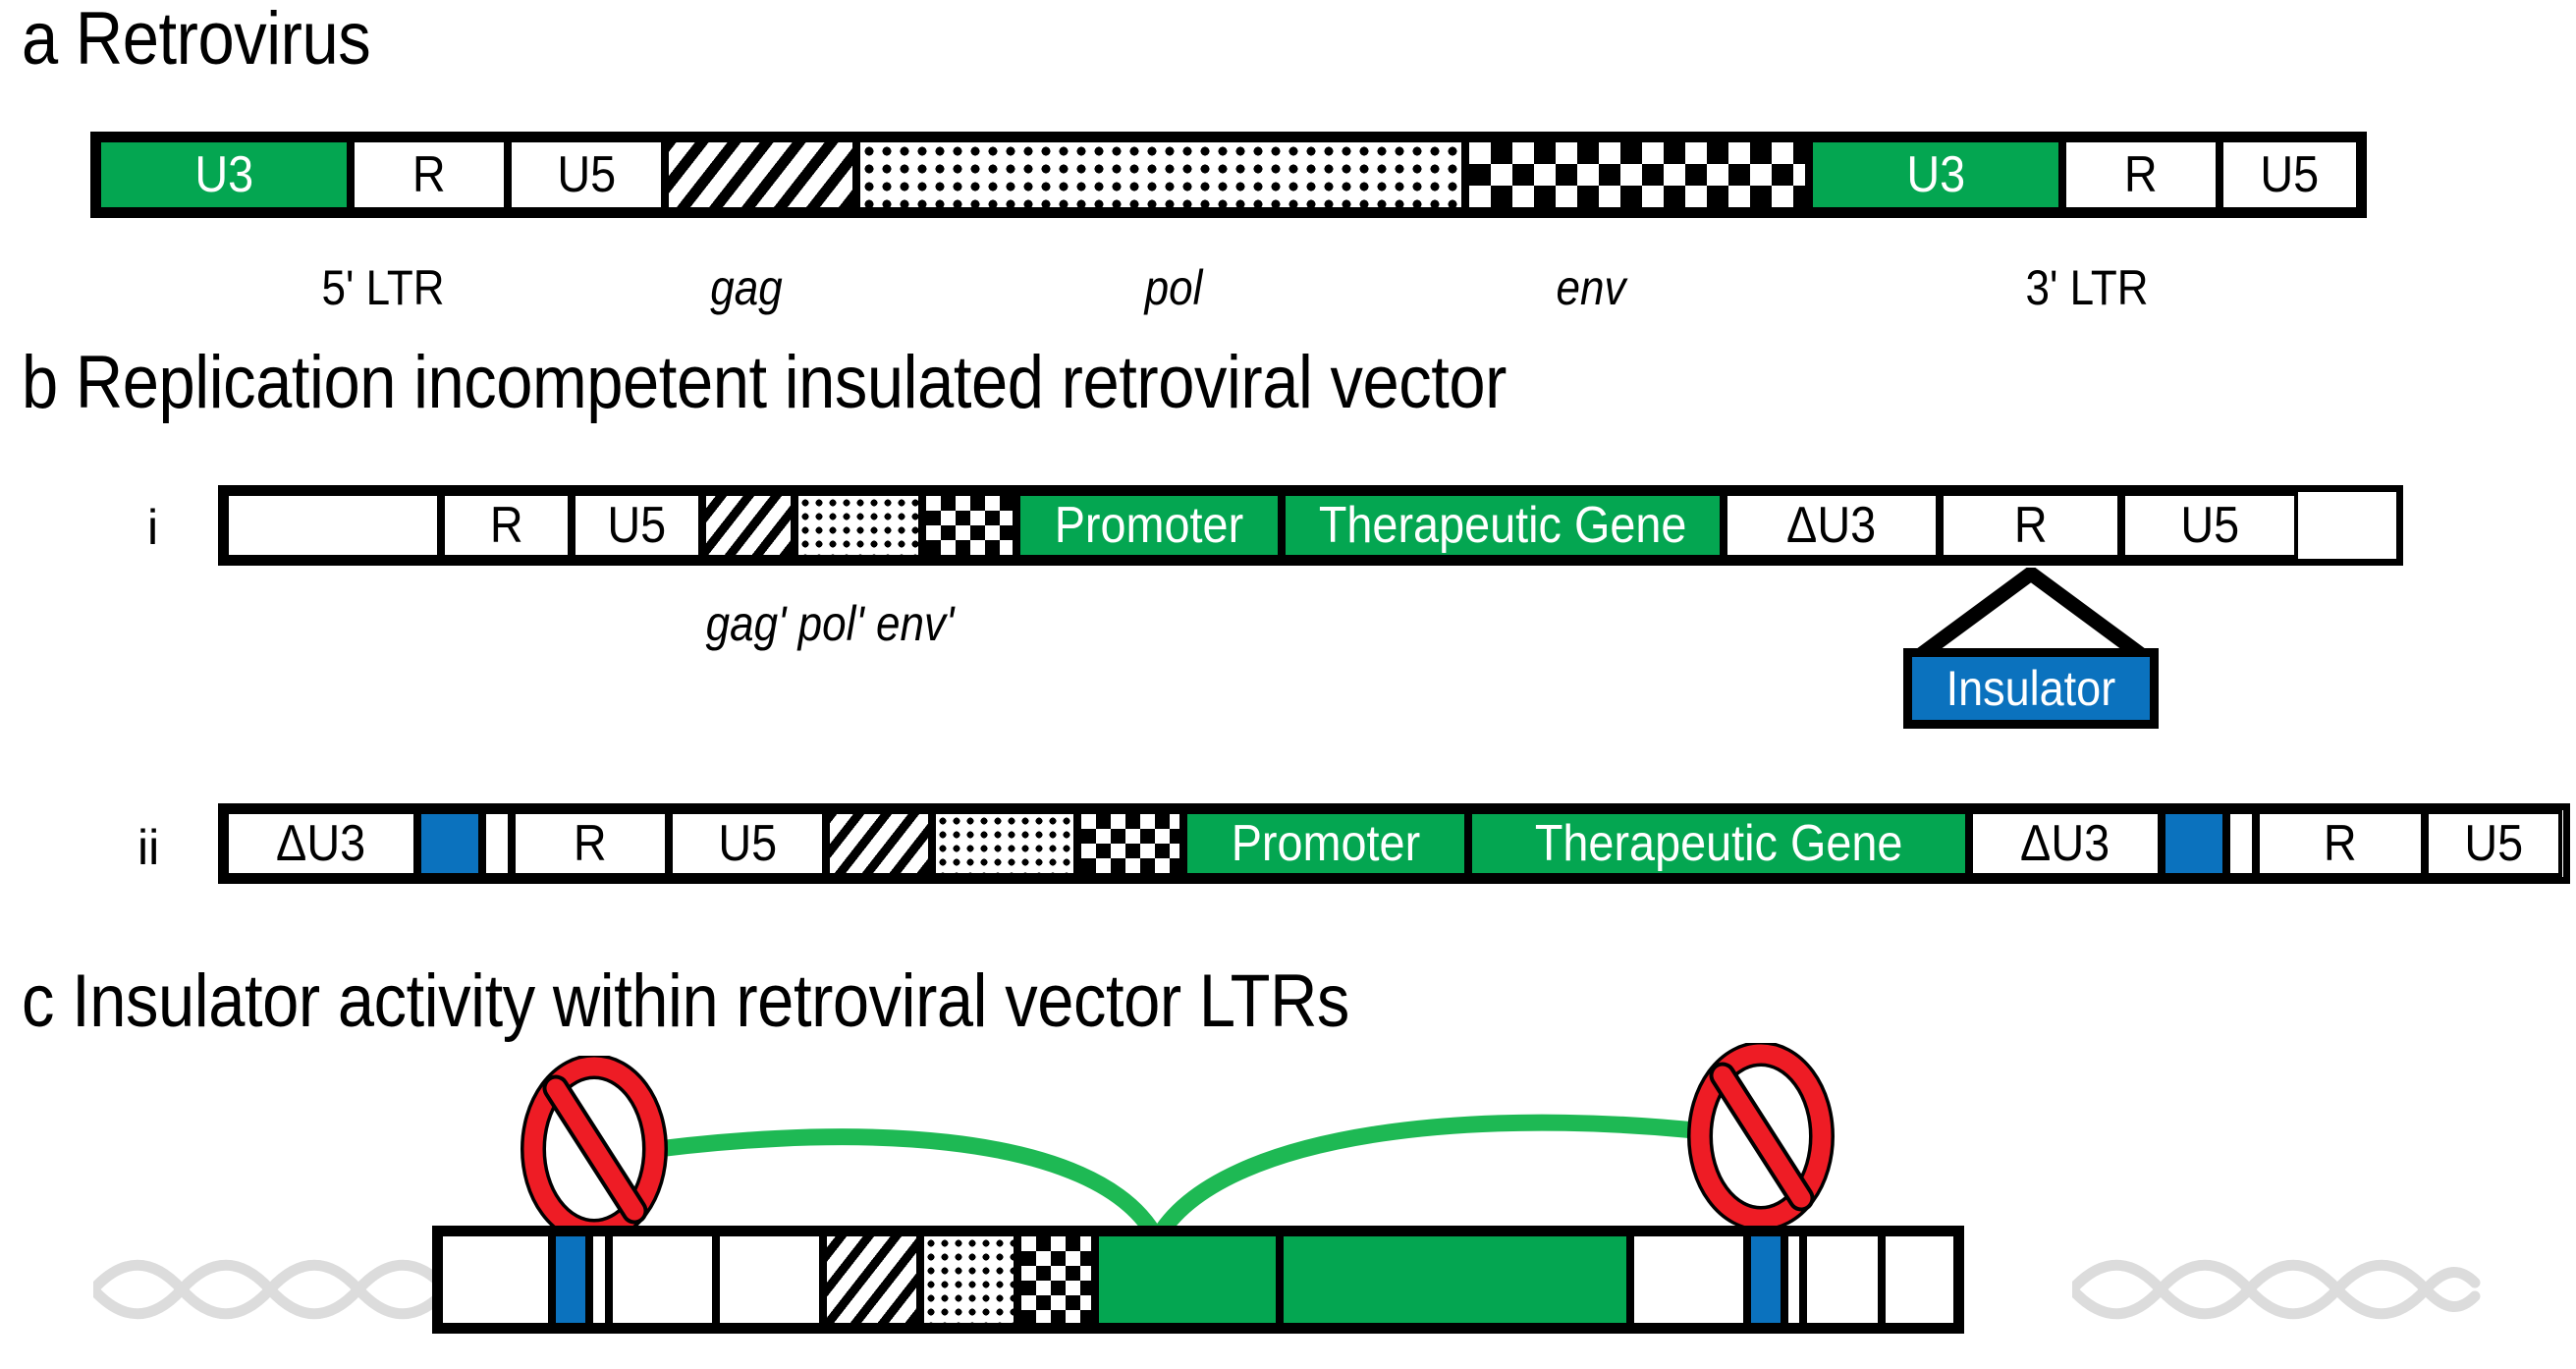  Describe the element at coordinates (1188, 1279) in the screenshot. I see `segment-promoter` at that location.